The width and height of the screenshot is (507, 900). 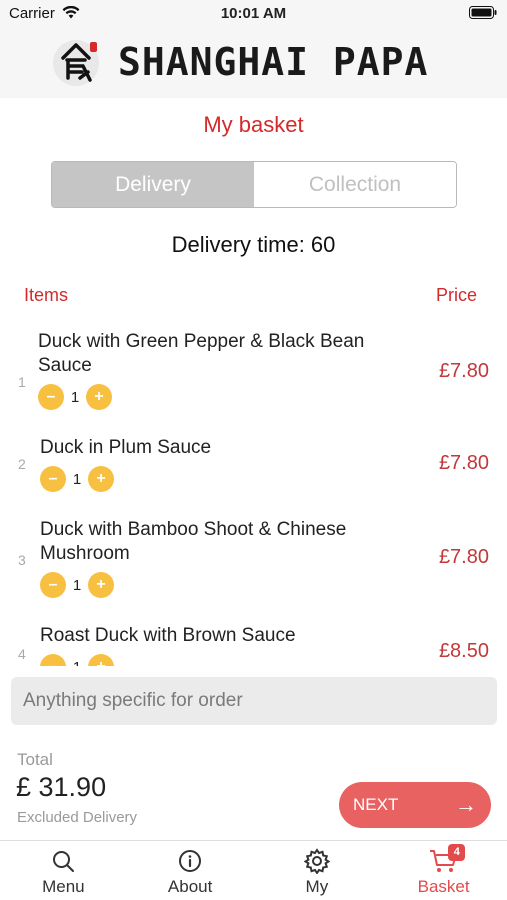 What do you see at coordinates (443, 870) in the screenshot?
I see `tab-basket: 4 Basket` at bounding box center [443, 870].